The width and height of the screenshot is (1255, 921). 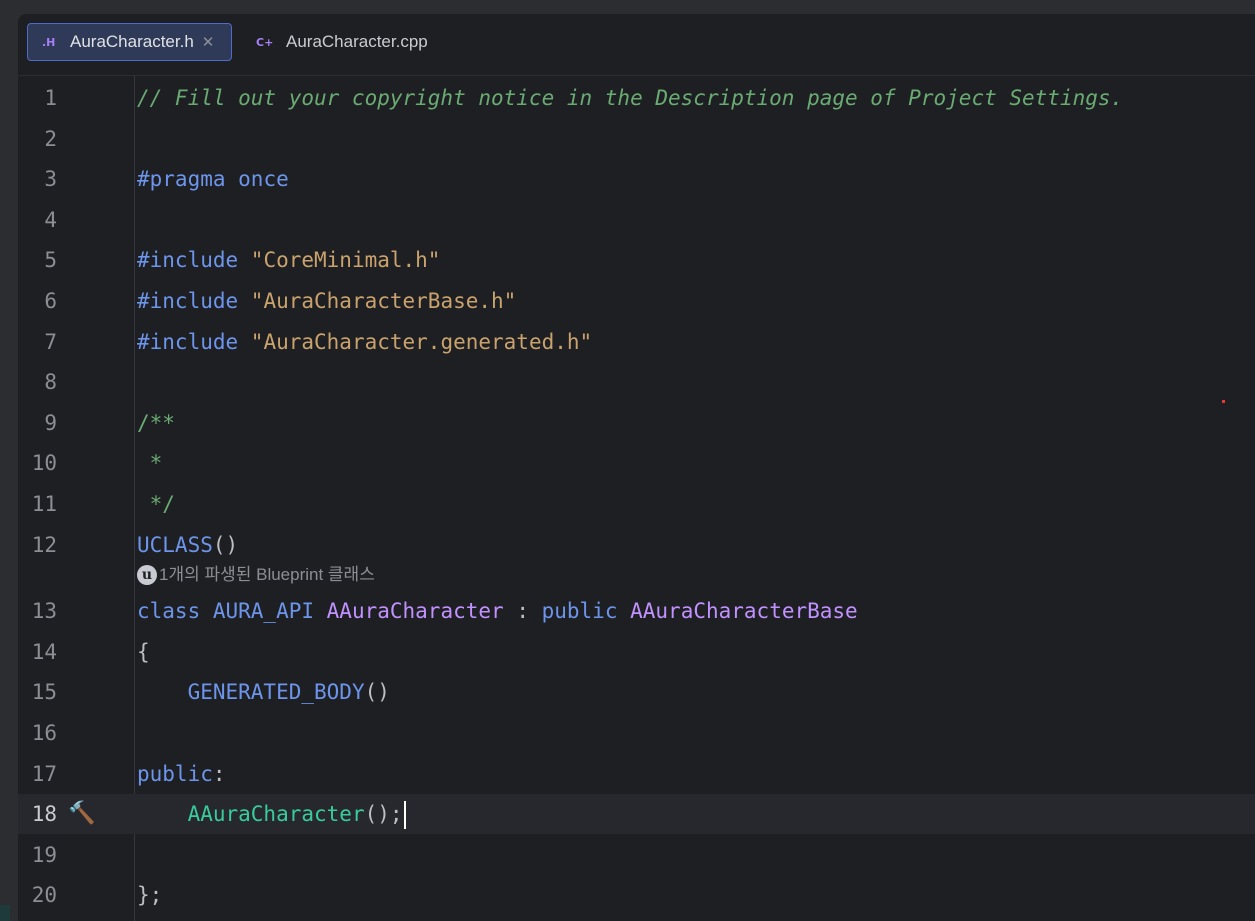 What do you see at coordinates (188, 179) in the screenshot?
I see `code-token: #pragma` at bounding box center [188, 179].